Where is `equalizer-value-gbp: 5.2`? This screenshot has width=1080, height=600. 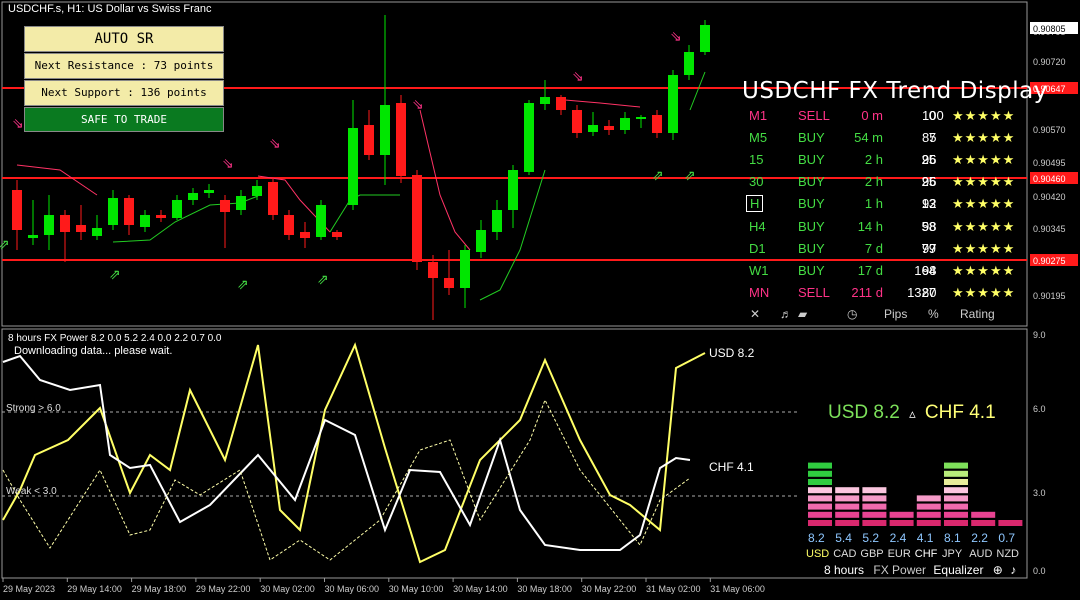
equalizer-value-gbp: 5.2 is located at coordinates (871, 538).